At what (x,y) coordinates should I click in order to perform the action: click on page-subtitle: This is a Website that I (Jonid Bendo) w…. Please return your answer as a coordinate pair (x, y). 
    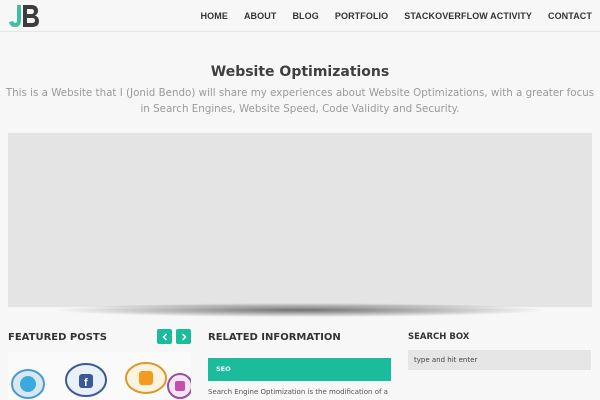
    Looking at the image, I should click on (300, 101).